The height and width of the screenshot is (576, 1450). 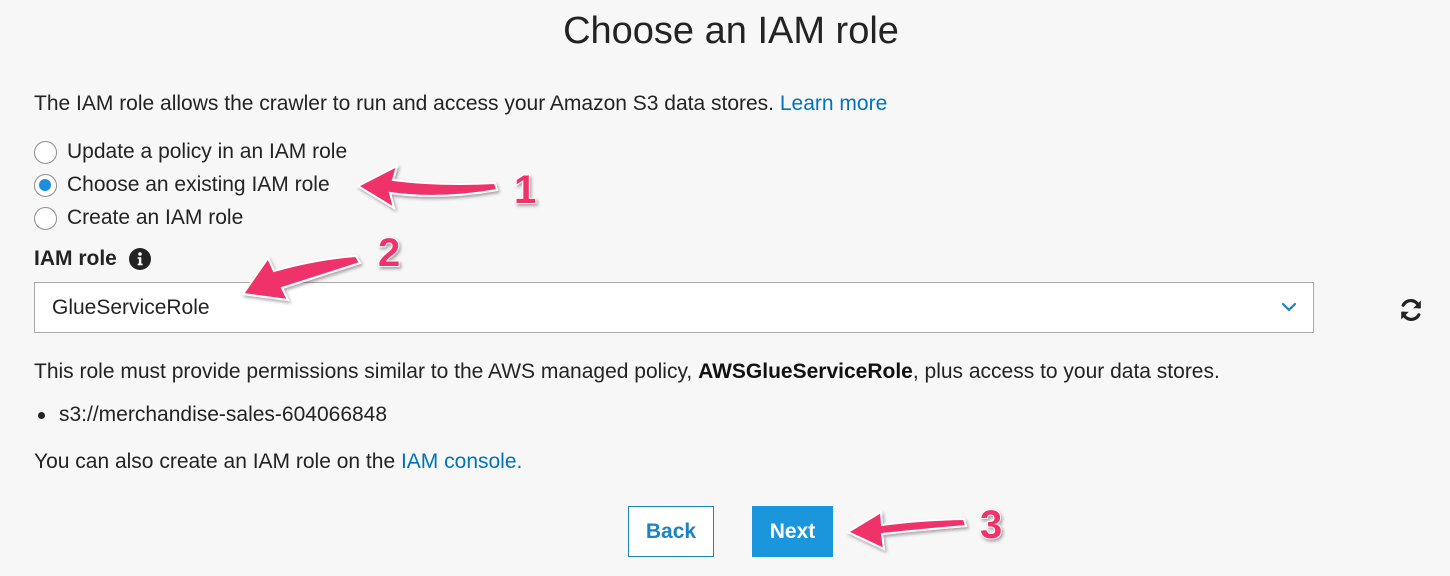 What do you see at coordinates (991, 525) in the screenshot?
I see `annotation-number-3: 3` at bounding box center [991, 525].